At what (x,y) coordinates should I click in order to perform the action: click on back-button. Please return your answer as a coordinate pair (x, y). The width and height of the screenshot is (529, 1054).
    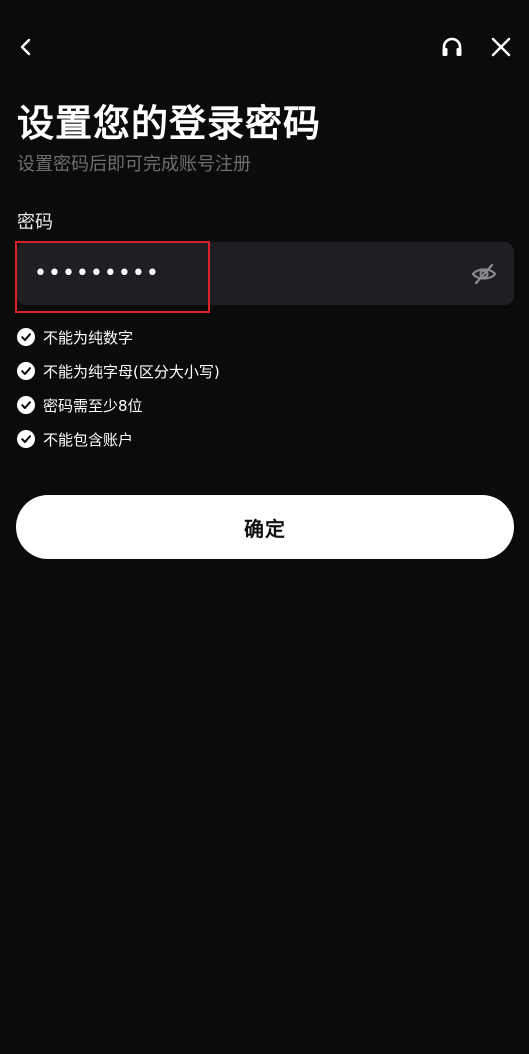
    Looking at the image, I should click on (26, 47).